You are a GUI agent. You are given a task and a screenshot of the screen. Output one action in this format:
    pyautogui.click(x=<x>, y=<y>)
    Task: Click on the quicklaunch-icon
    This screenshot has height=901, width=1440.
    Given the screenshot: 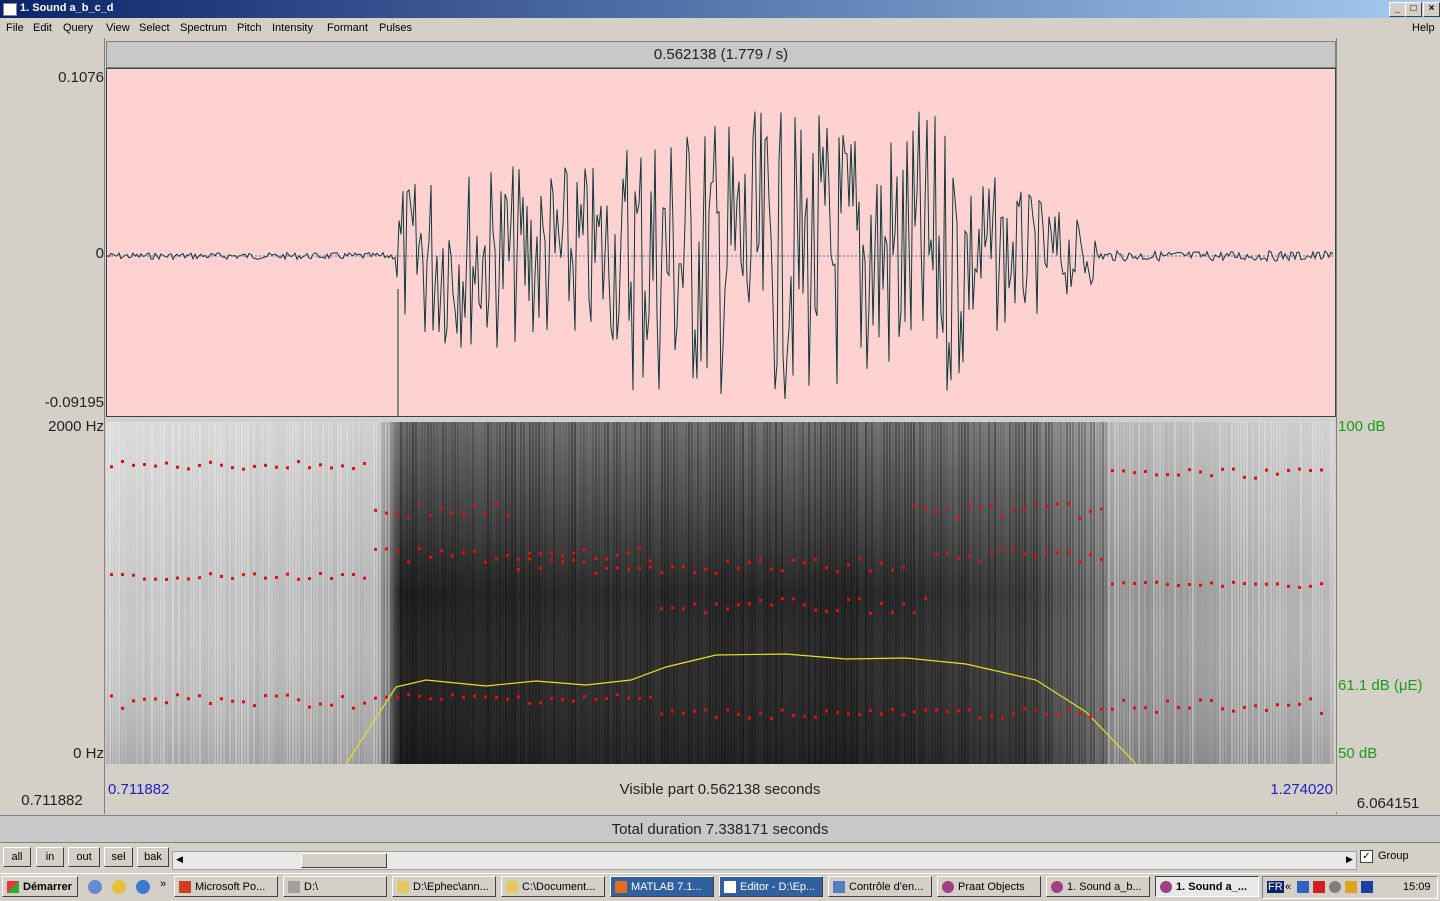 What is the action you would take?
    pyautogui.click(x=119, y=887)
    